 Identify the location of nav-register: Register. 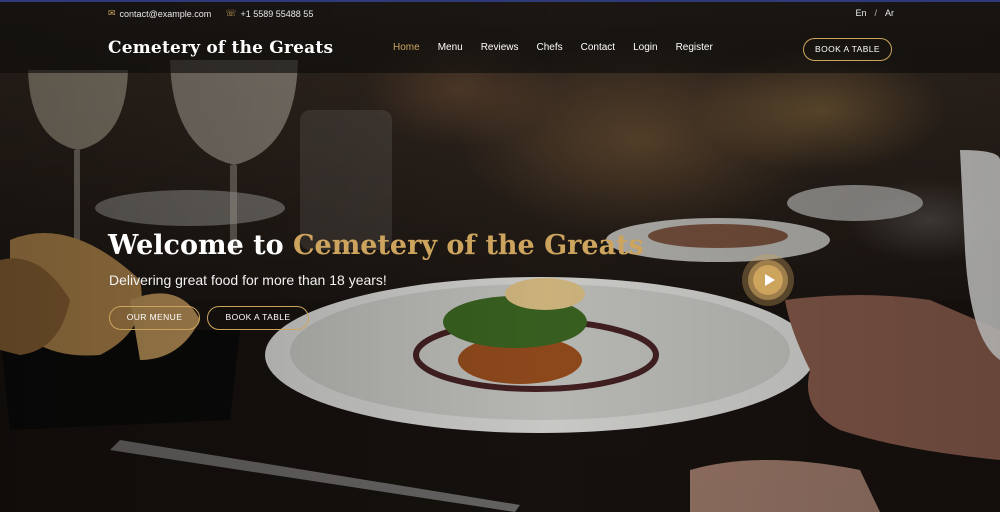
(694, 47).